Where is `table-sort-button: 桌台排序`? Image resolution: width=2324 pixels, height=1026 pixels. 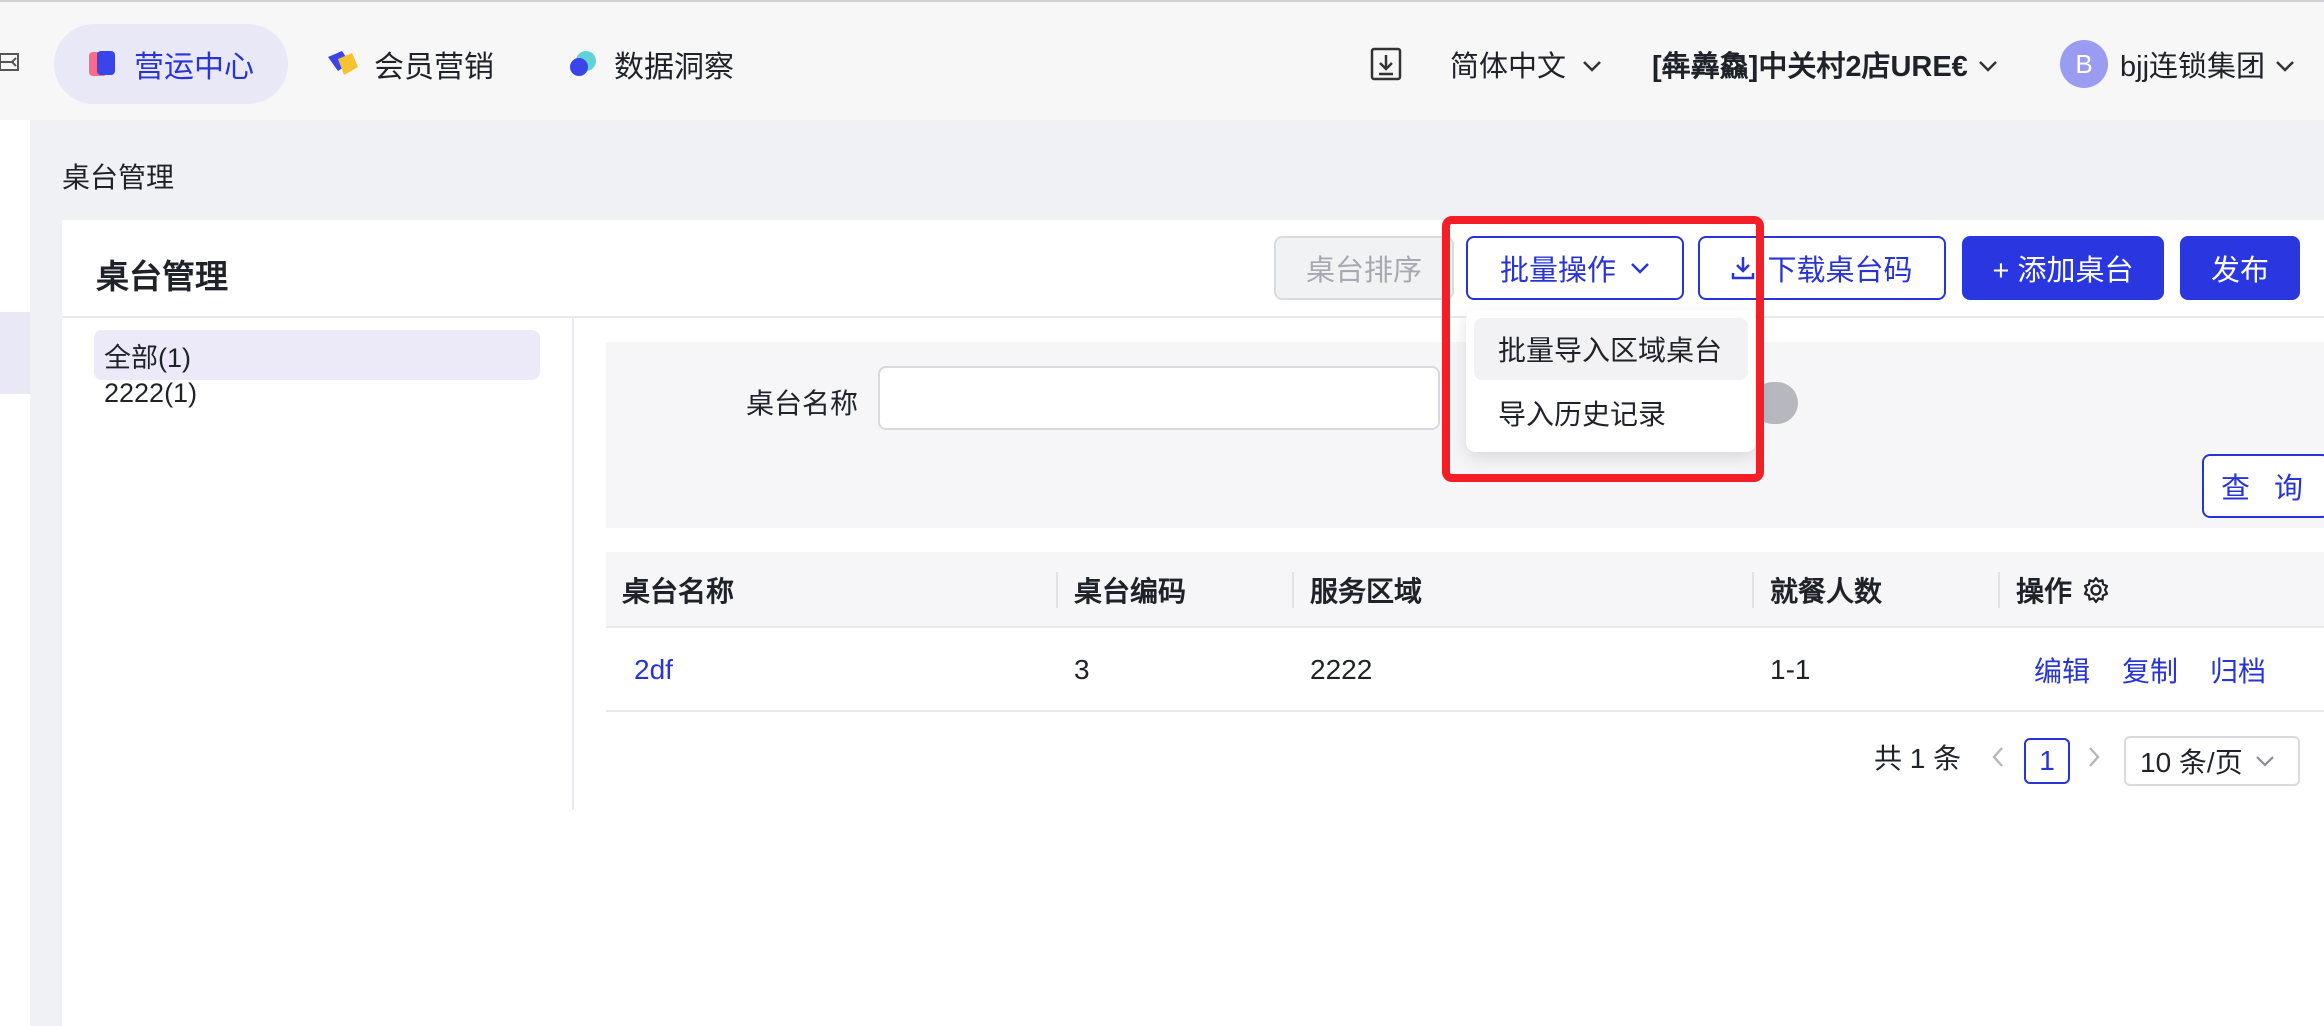
table-sort-button: 桌台排序 is located at coordinates (1364, 268).